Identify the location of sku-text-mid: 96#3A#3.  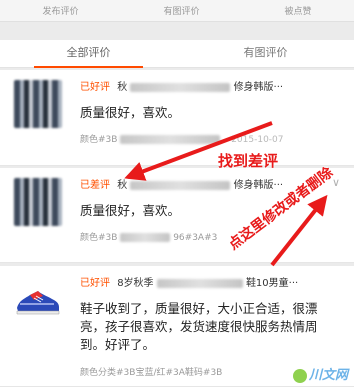
(195, 238).